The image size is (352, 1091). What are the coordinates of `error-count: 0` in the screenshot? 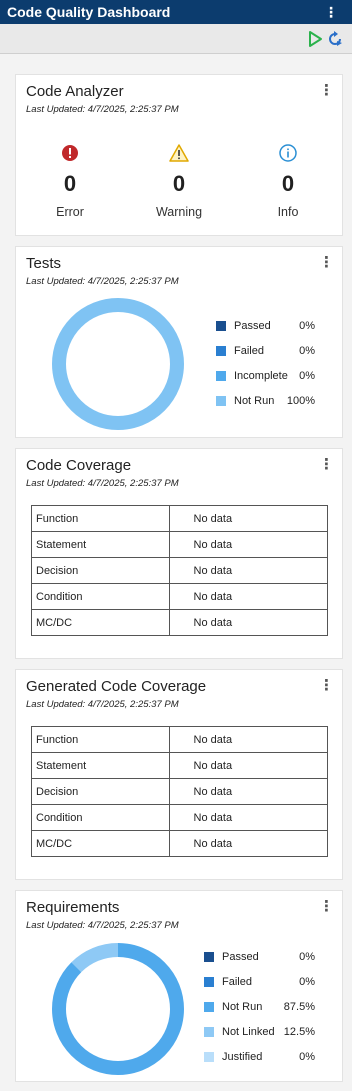 It's located at (70, 183).